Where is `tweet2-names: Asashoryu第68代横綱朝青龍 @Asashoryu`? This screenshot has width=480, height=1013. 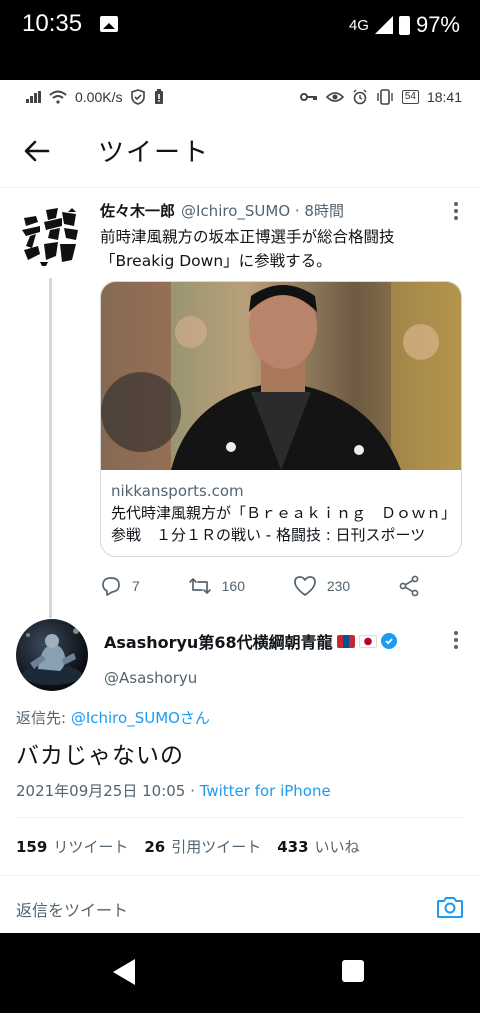 tweet2-names: Asashoryu第68代横綱朝青龍 @Asashoryu is located at coordinates (250, 658).